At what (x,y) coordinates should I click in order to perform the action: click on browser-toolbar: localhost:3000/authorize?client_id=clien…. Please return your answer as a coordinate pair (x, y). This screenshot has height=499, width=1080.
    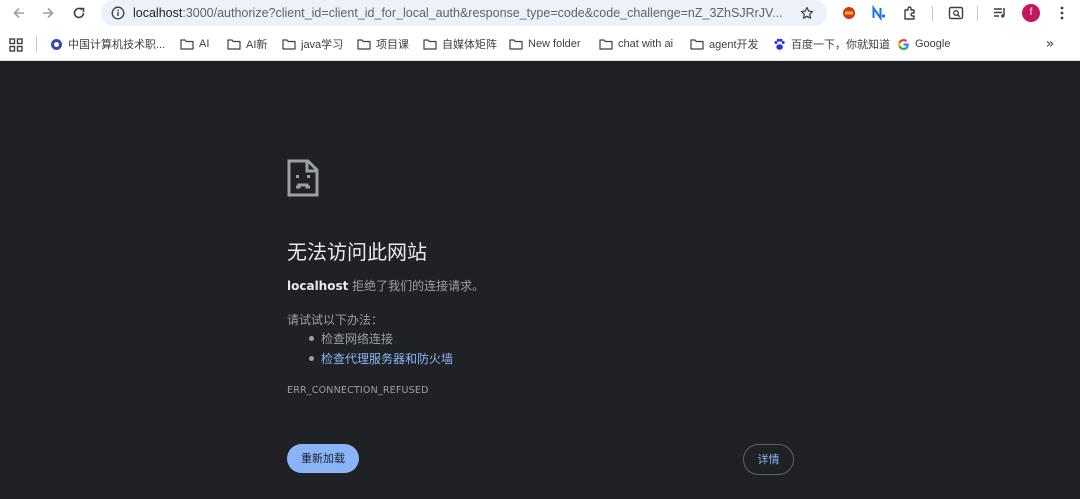
    Looking at the image, I should click on (540, 13).